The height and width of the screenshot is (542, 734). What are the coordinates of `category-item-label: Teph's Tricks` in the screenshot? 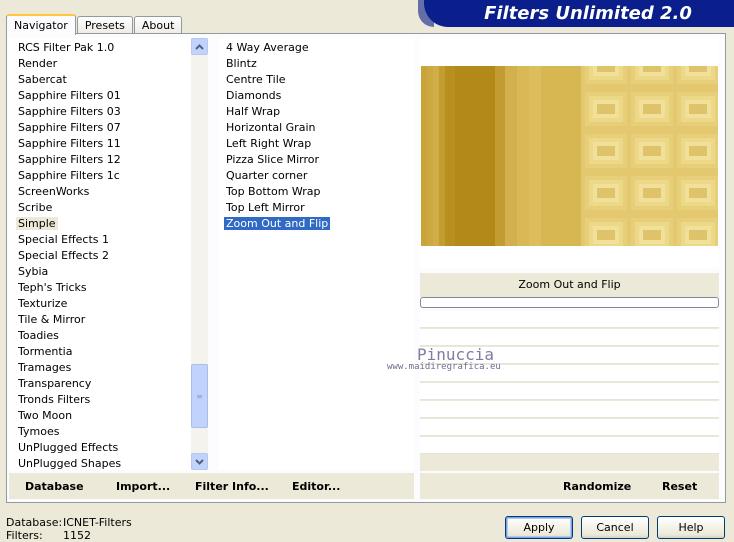 It's located at (52, 287).